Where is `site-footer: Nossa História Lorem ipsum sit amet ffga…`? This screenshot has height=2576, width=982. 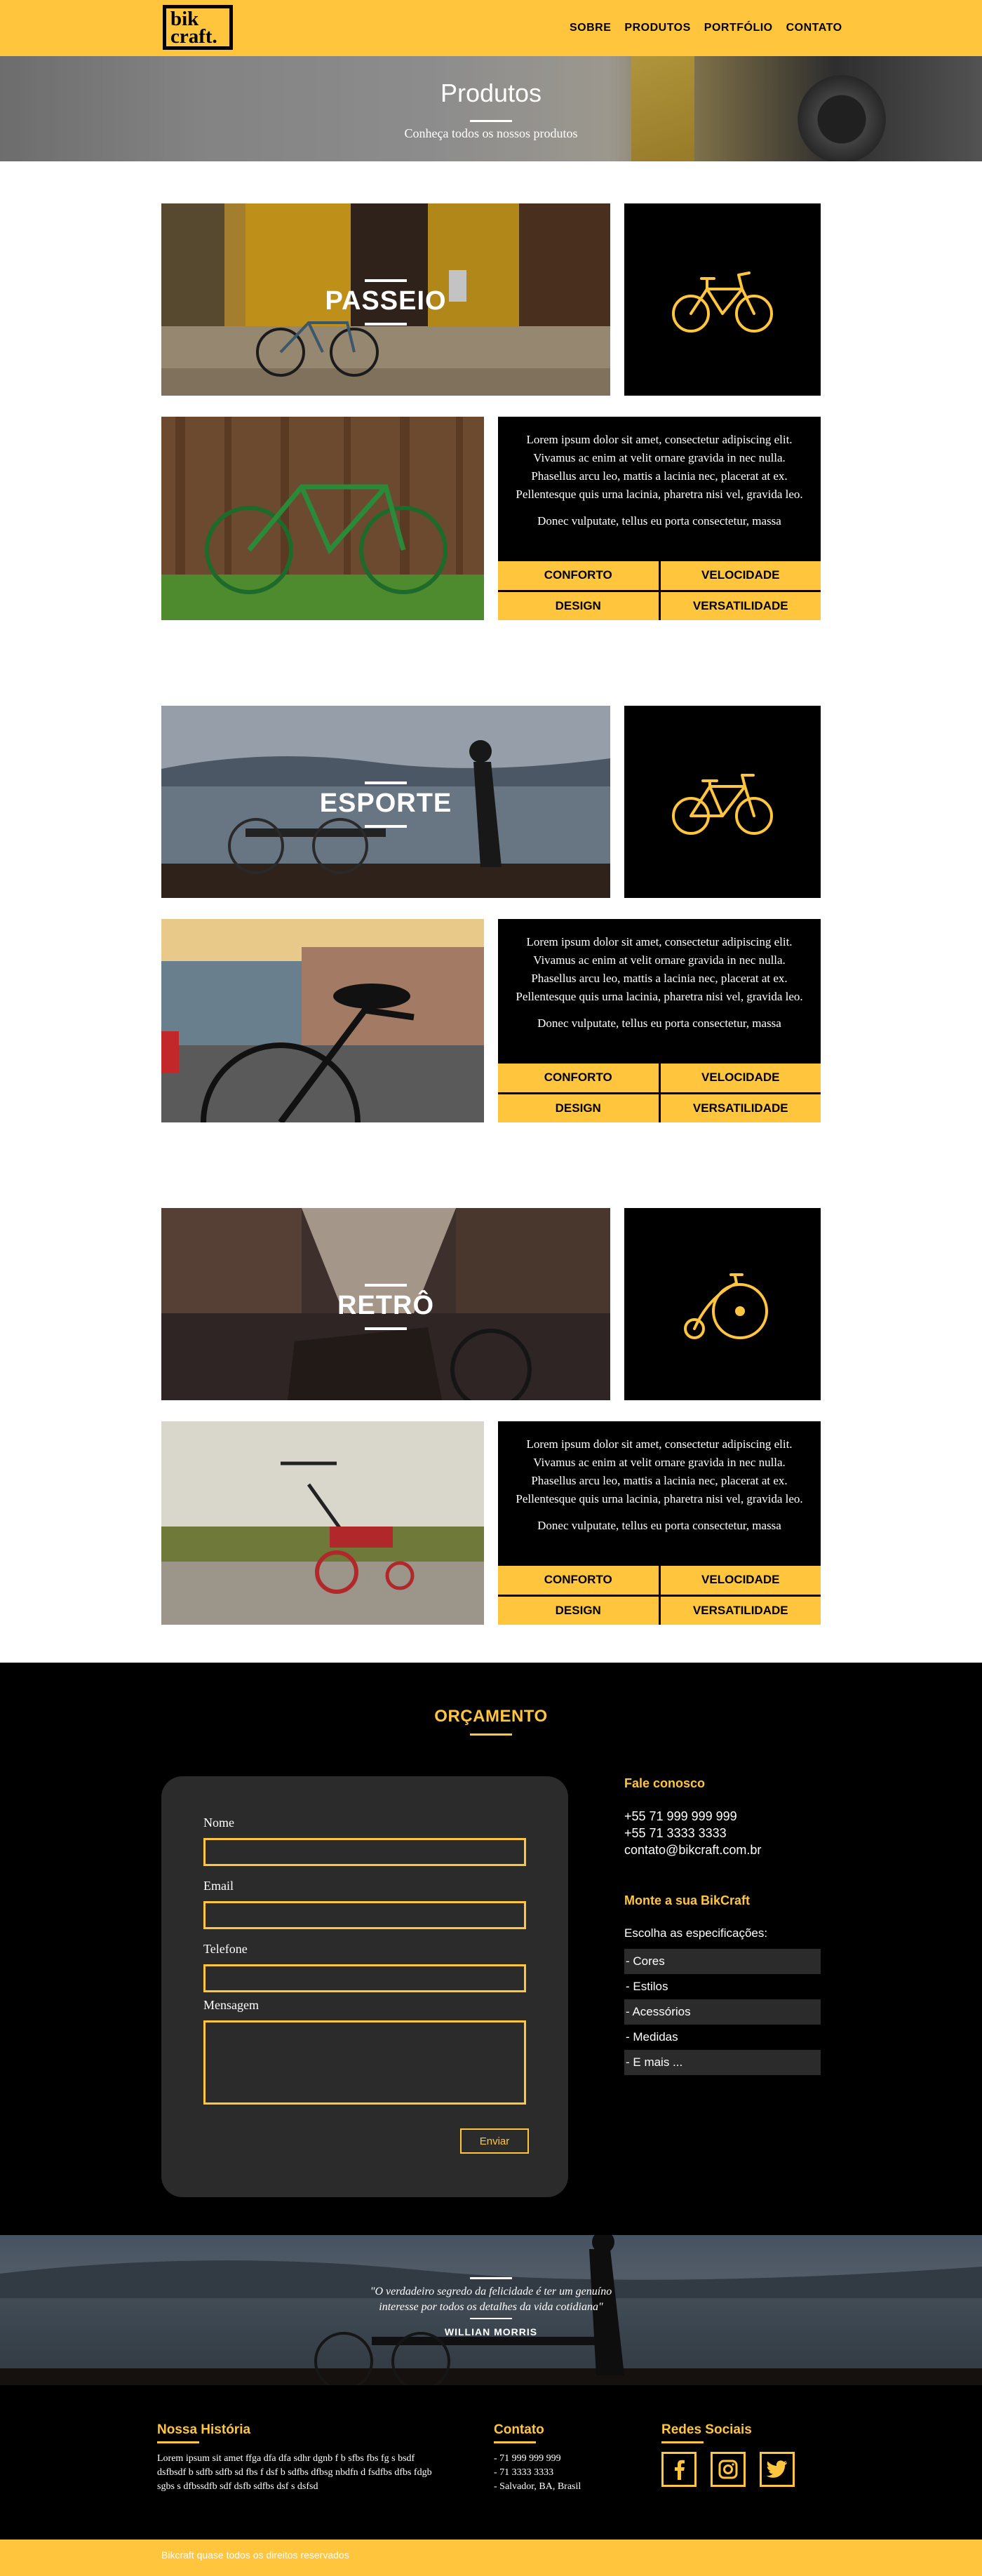 site-footer: Nossa História Lorem ipsum sit amet ffga… is located at coordinates (491, 2462).